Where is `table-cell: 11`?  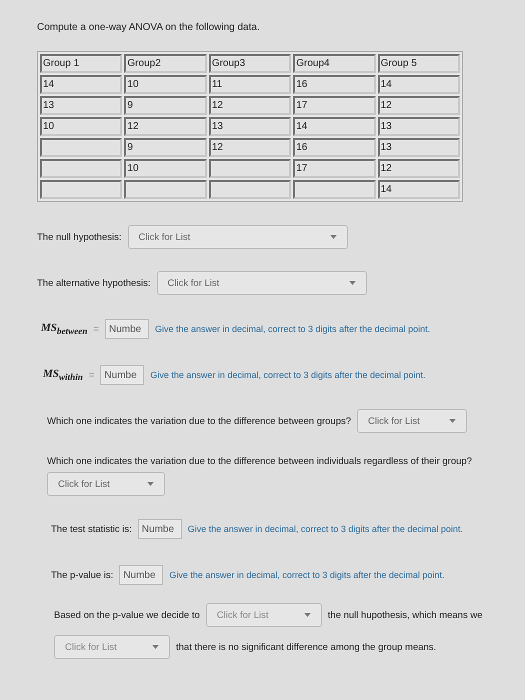
table-cell: 11 is located at coordinates (250, 84).